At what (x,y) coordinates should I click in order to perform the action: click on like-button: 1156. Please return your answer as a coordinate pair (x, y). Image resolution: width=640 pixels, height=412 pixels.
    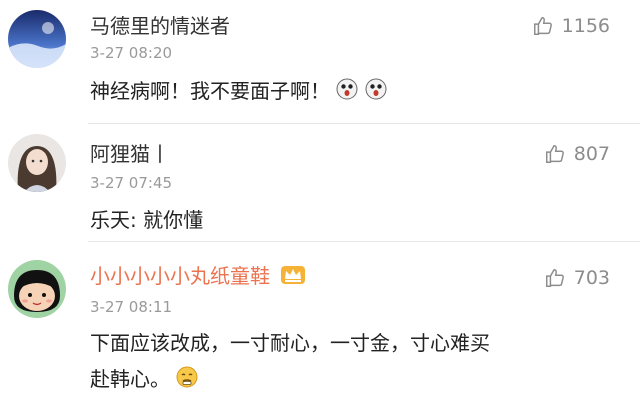
    Looking at the image, I should click on (571, 26).